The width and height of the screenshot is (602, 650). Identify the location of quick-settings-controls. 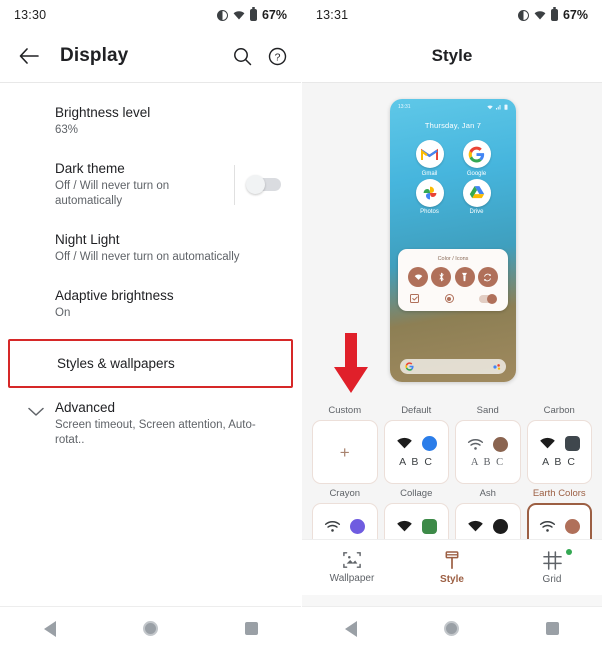
(453, 295).